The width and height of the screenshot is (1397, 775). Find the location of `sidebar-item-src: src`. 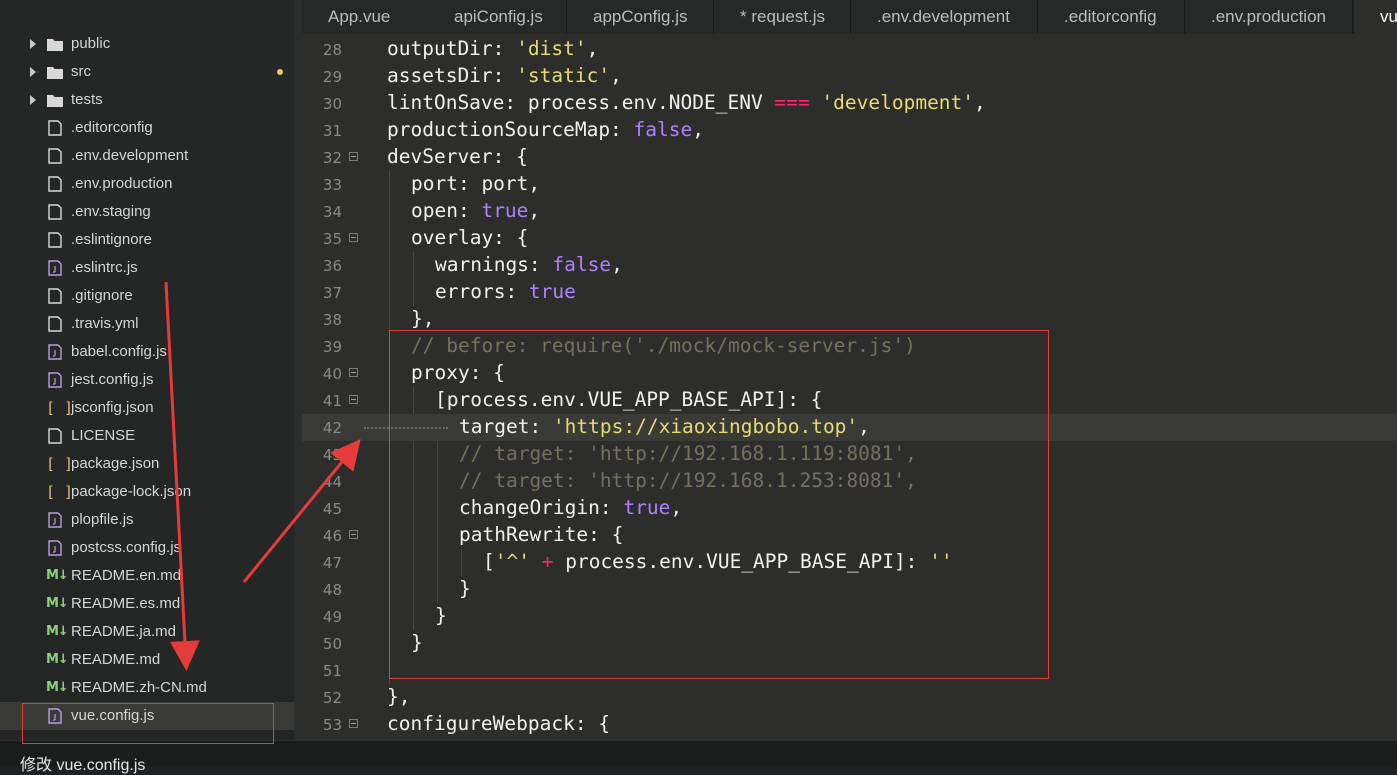

sidebar-item-src: src is located at coordinates (147, 72).